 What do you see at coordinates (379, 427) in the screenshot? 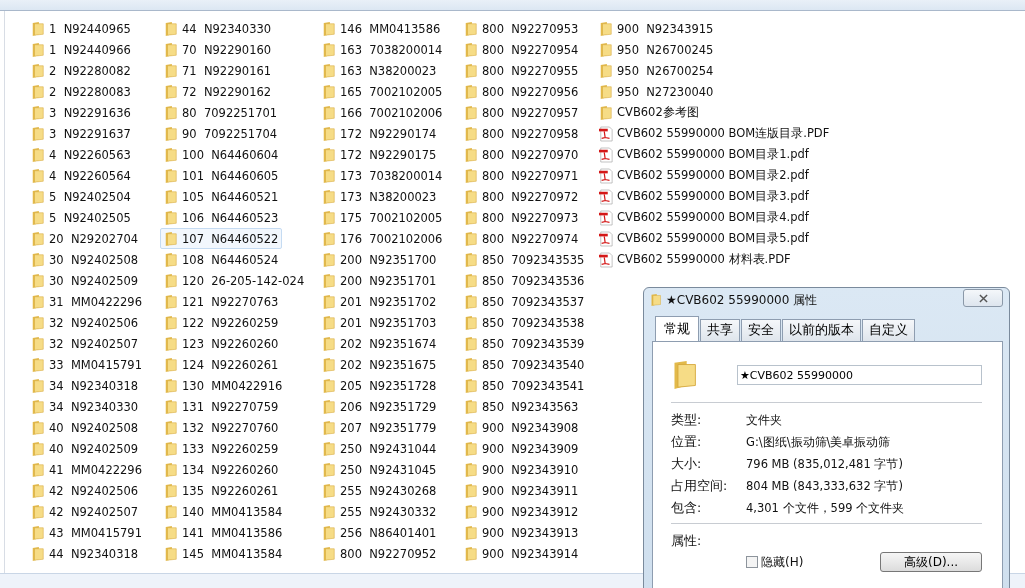
I see `file-item: 207 N92351779` at bounding box center [379, 427].